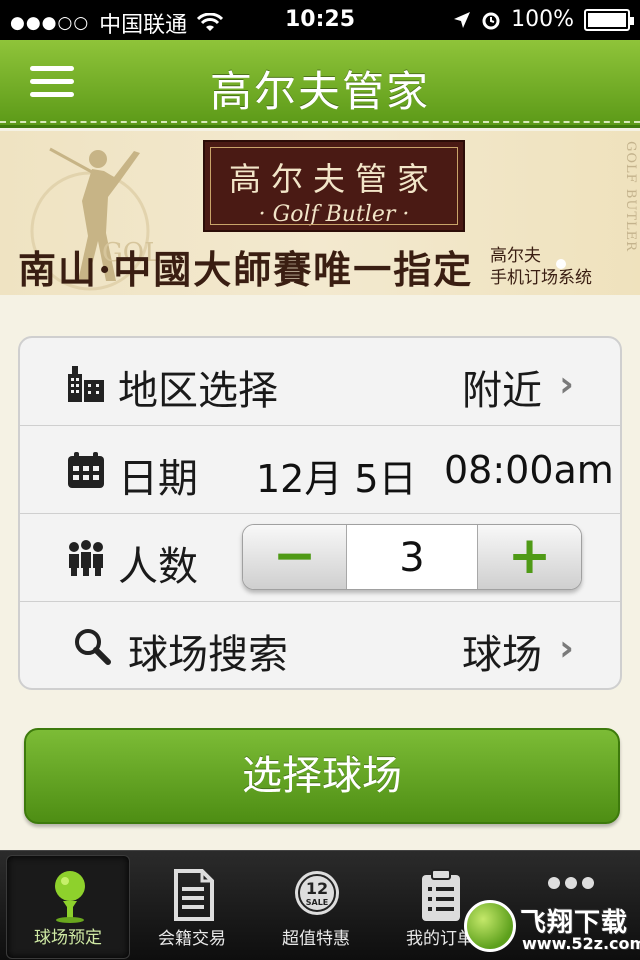 The height and width of the screenshot is (960, 640). Describe the element at coordinates (462, 19) in the screenshot. I see `location-arrow-icon` at that location.